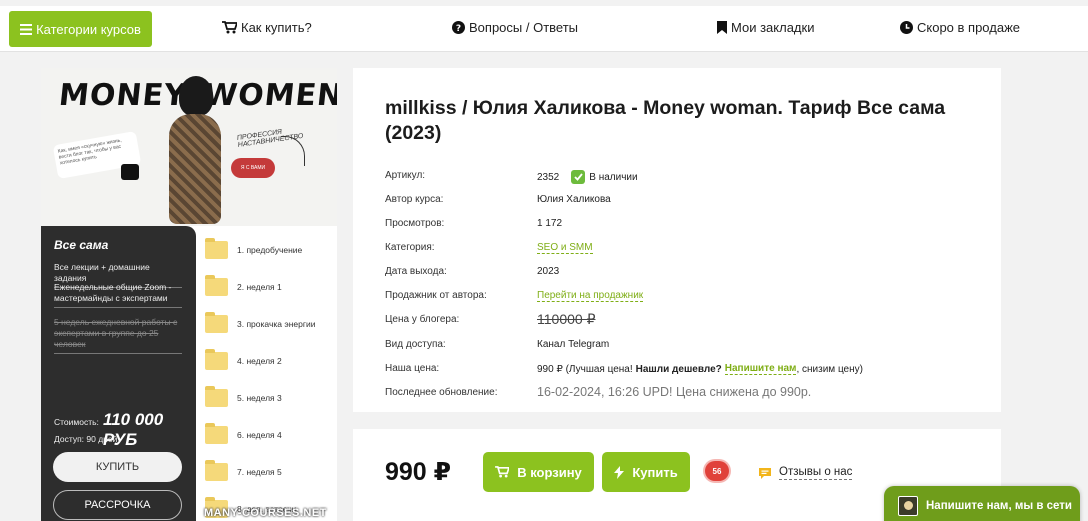  I want to click on blogger-price: 110000 ₽, so click(566, 319).